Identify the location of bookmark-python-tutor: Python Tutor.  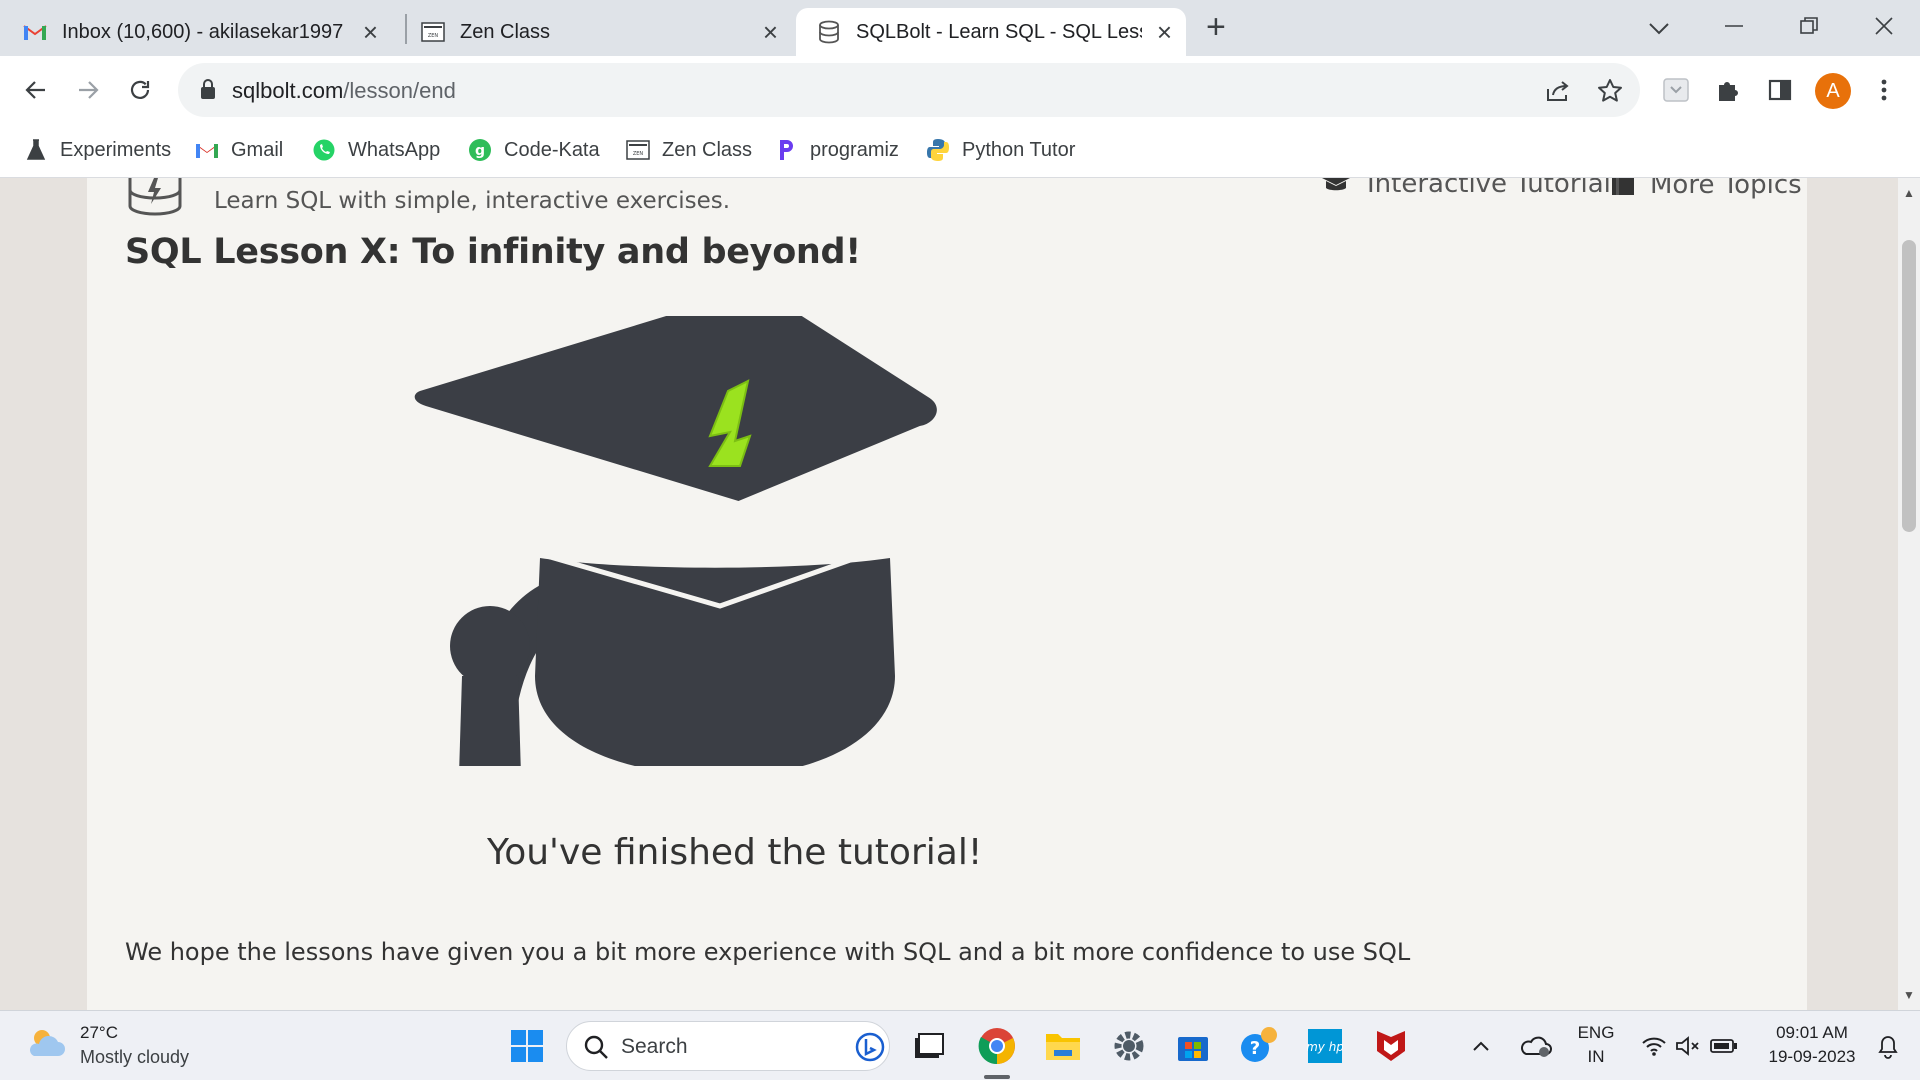
(1000, 150).